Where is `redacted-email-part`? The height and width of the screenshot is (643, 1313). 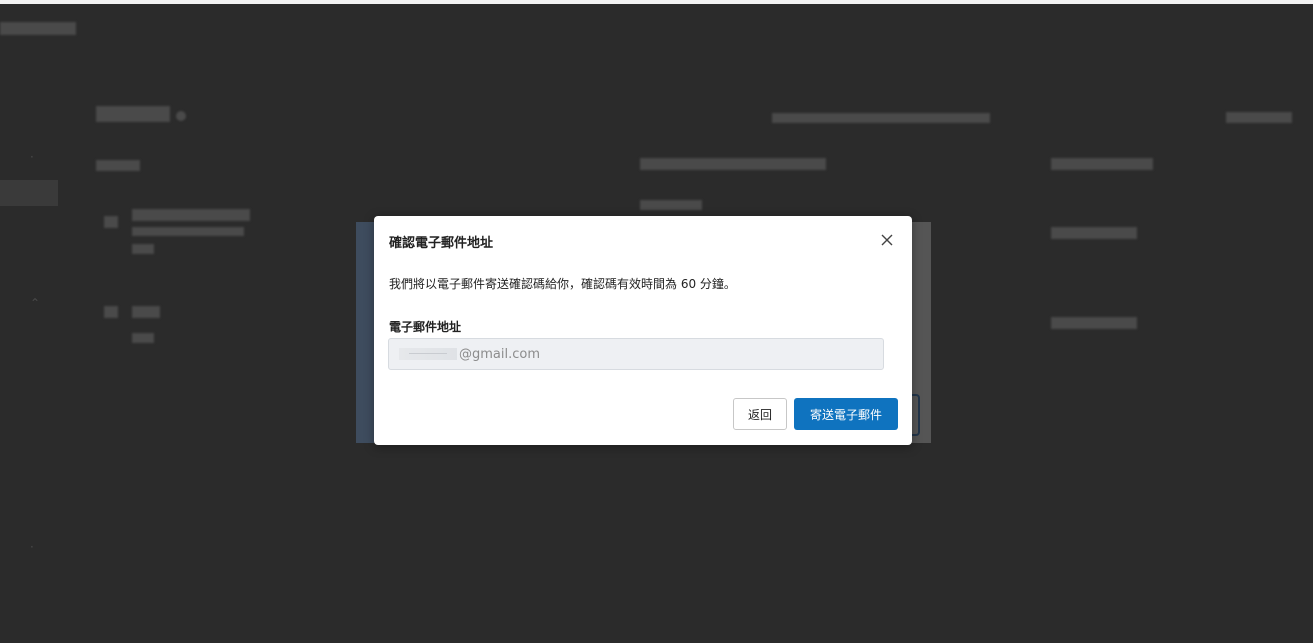 redacted-email-part is located at coordinates (428, 354).